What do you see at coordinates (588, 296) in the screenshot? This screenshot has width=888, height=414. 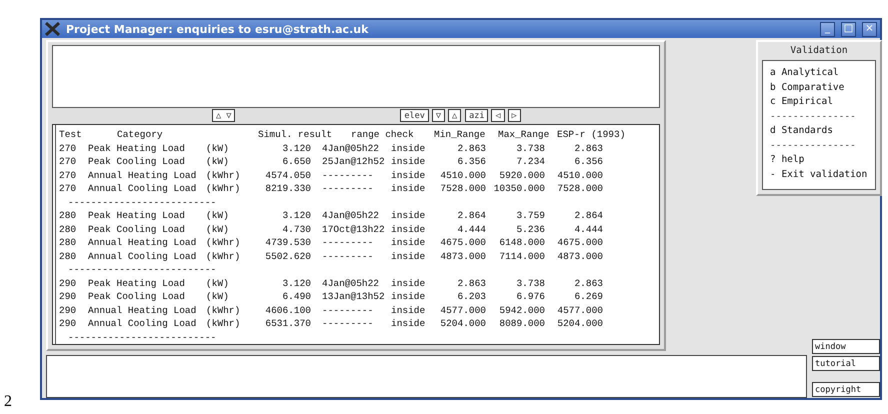 I see `table-cell-text: 6.269` at bounding box center [588, 296].